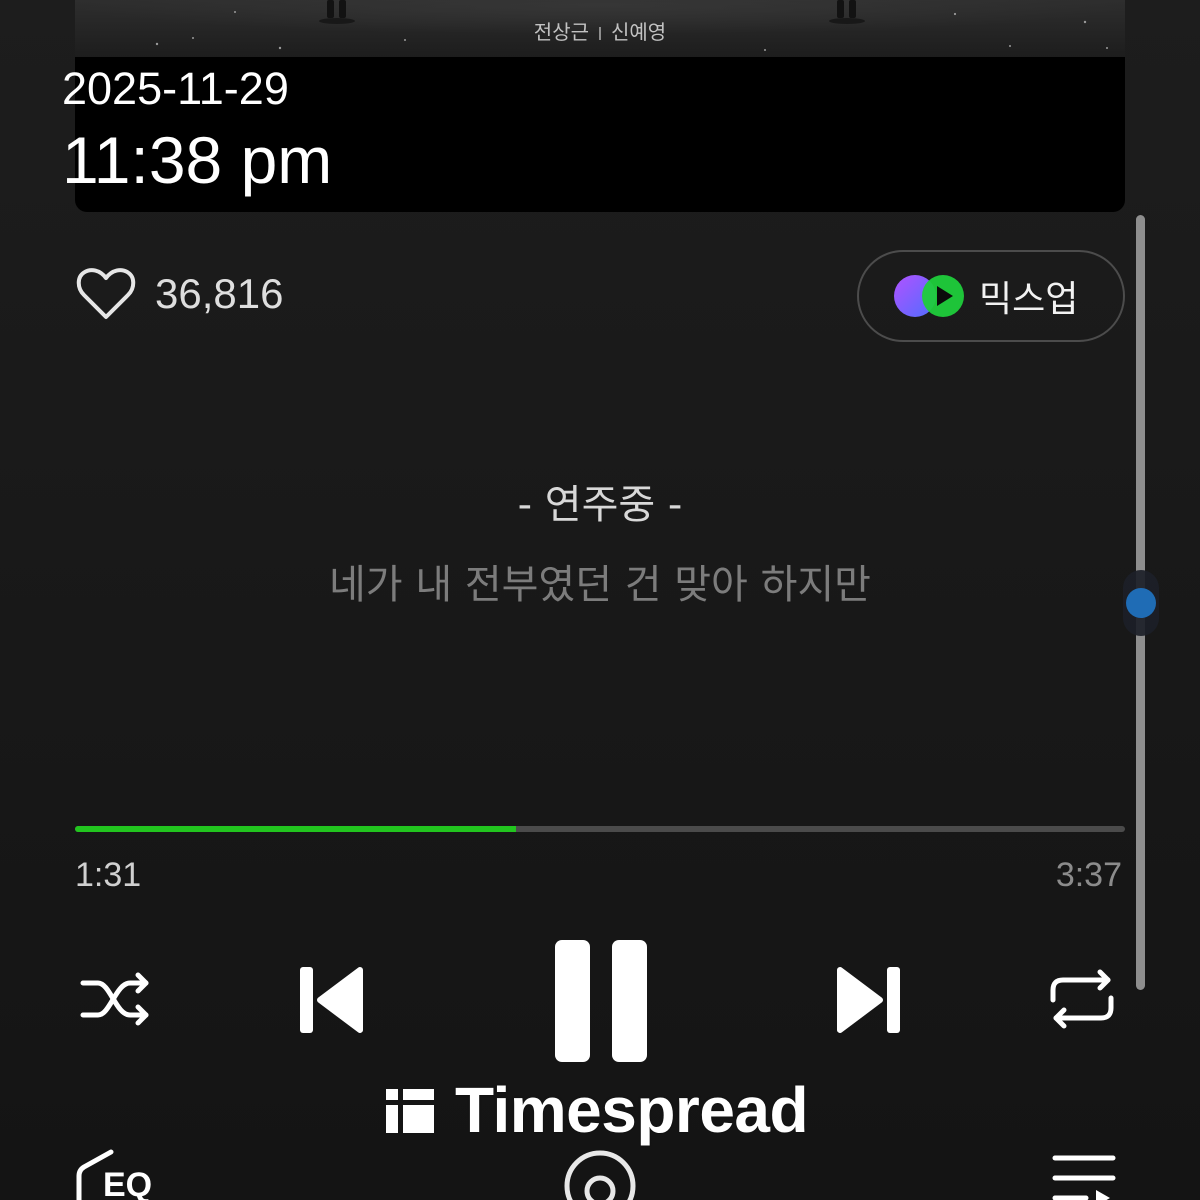 This screenshot has width=1200, height=1200. I want to click on previous-icon, so click(332, 1000).